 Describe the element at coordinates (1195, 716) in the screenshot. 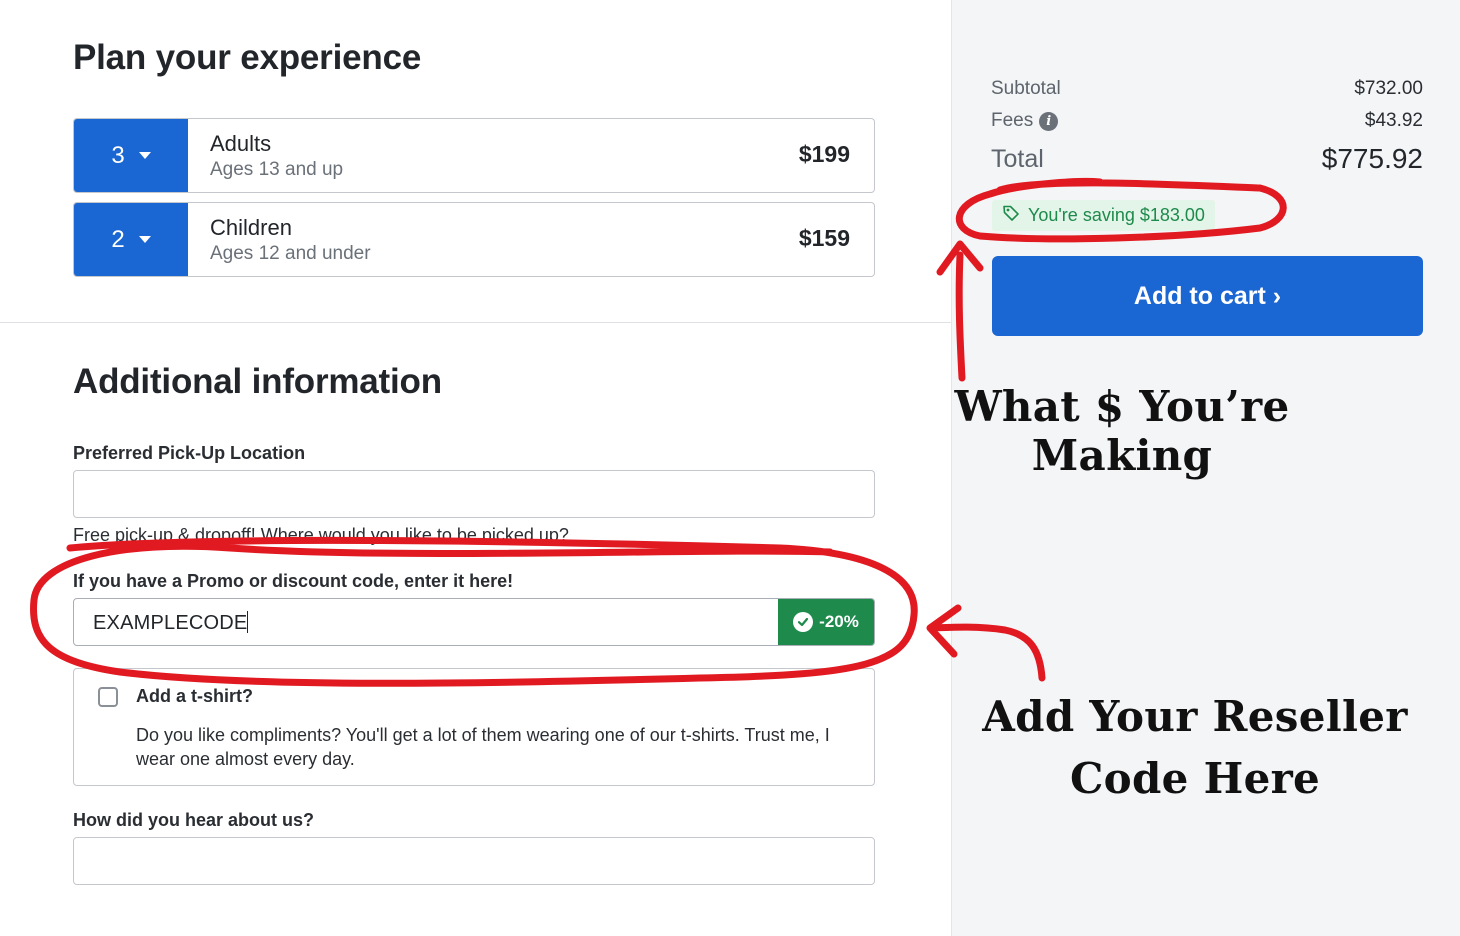

I see `annotation-reseller-line1: Add Your Reseller` at that location.